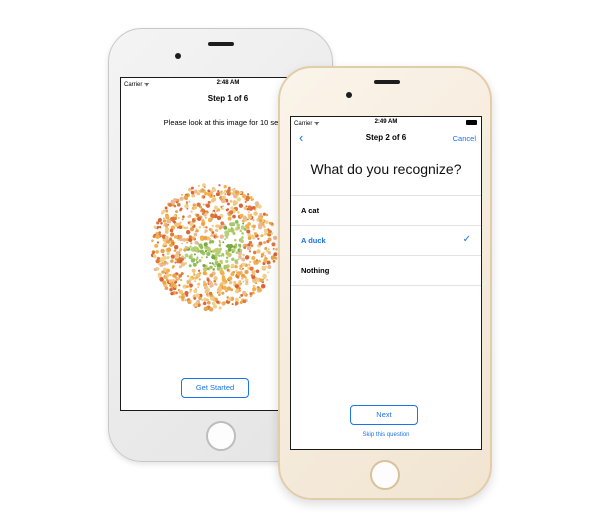  I want to click on option-nothing: Nothing, so click(386, 271).